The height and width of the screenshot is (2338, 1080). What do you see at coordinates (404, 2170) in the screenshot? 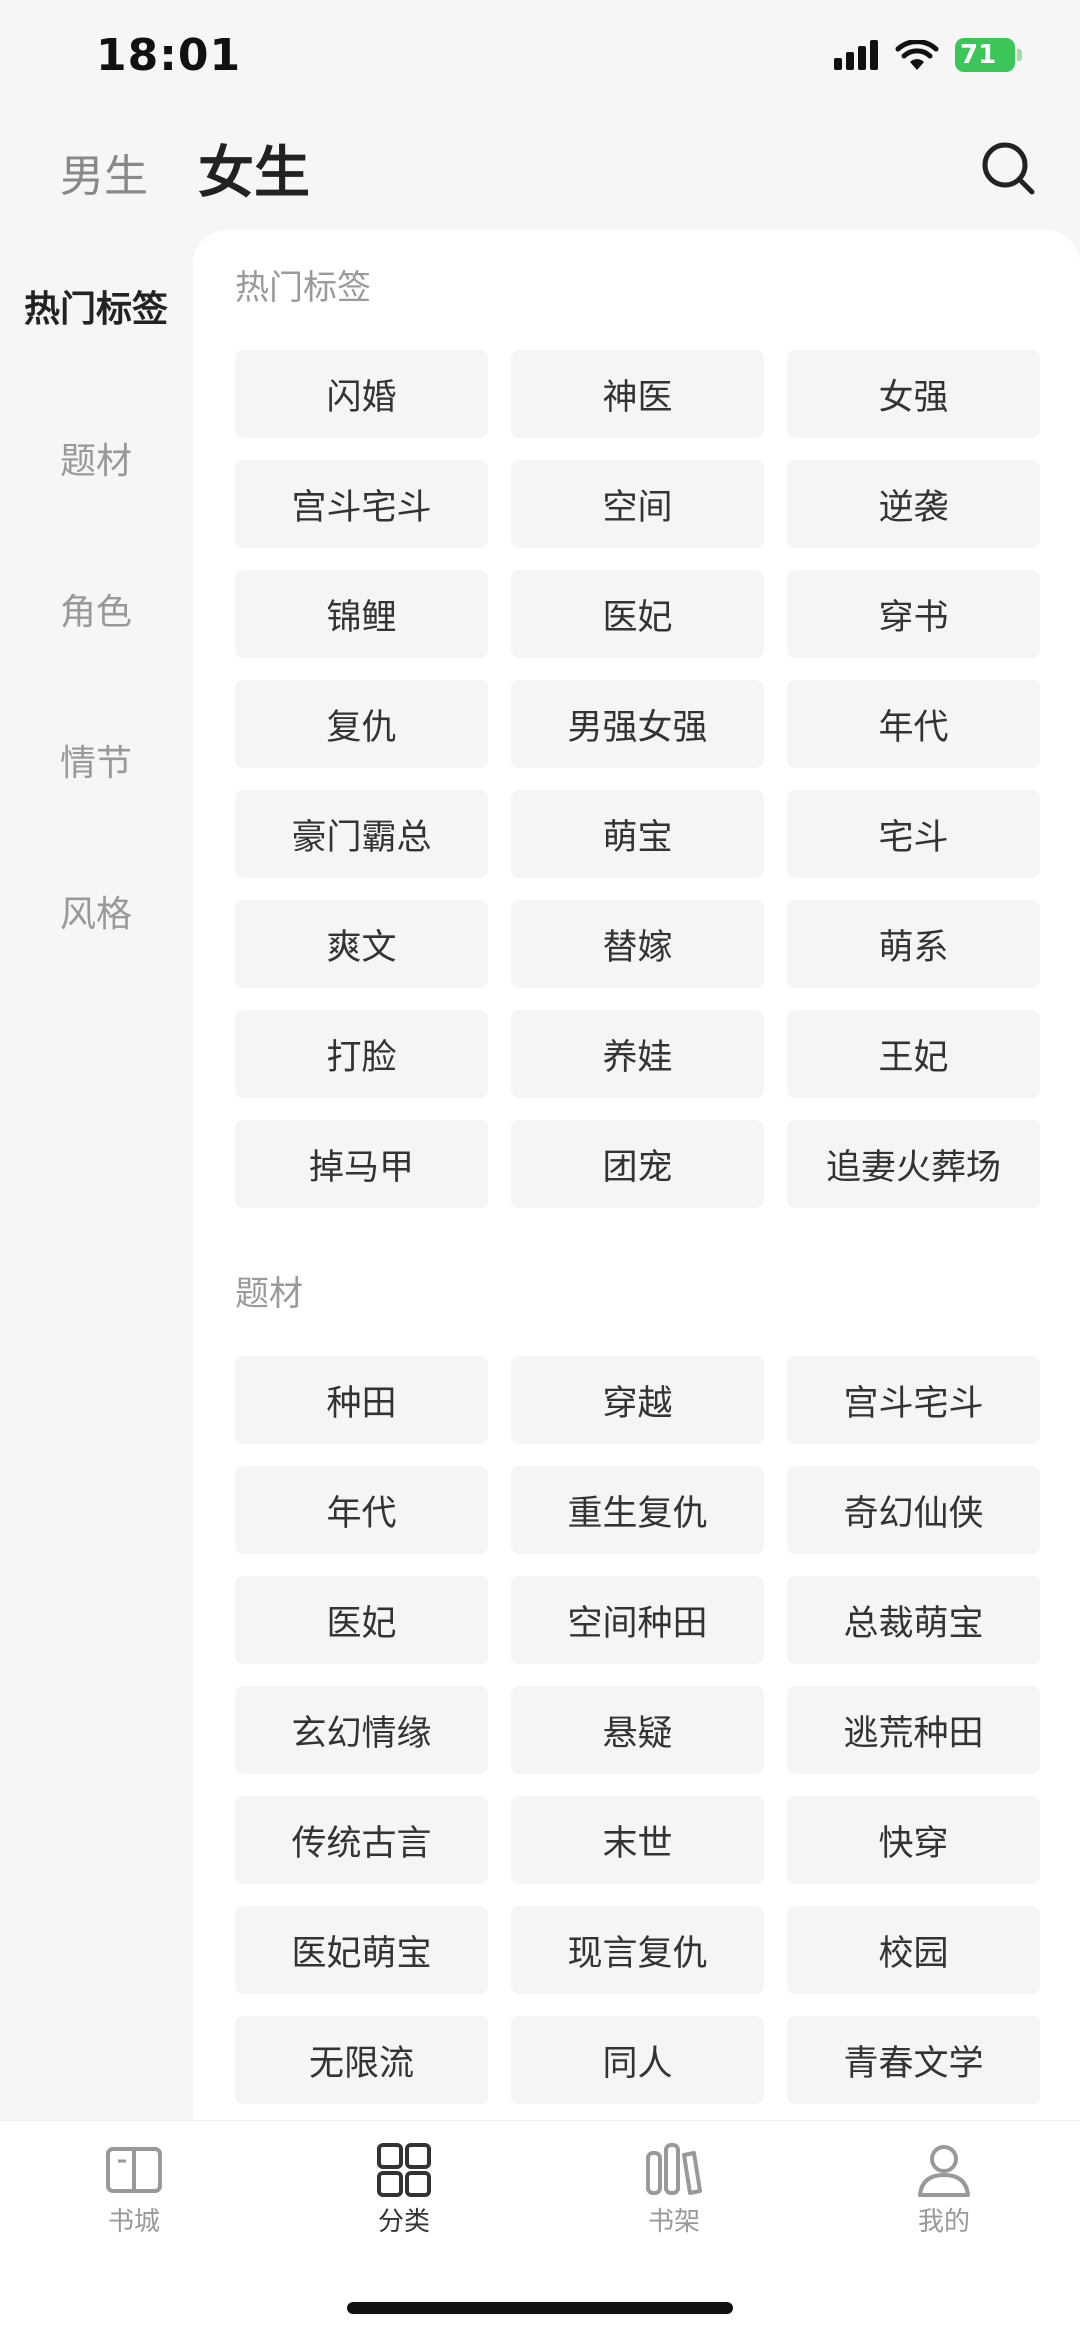
I see `grid-icon` at bounding box center [404, 2170].